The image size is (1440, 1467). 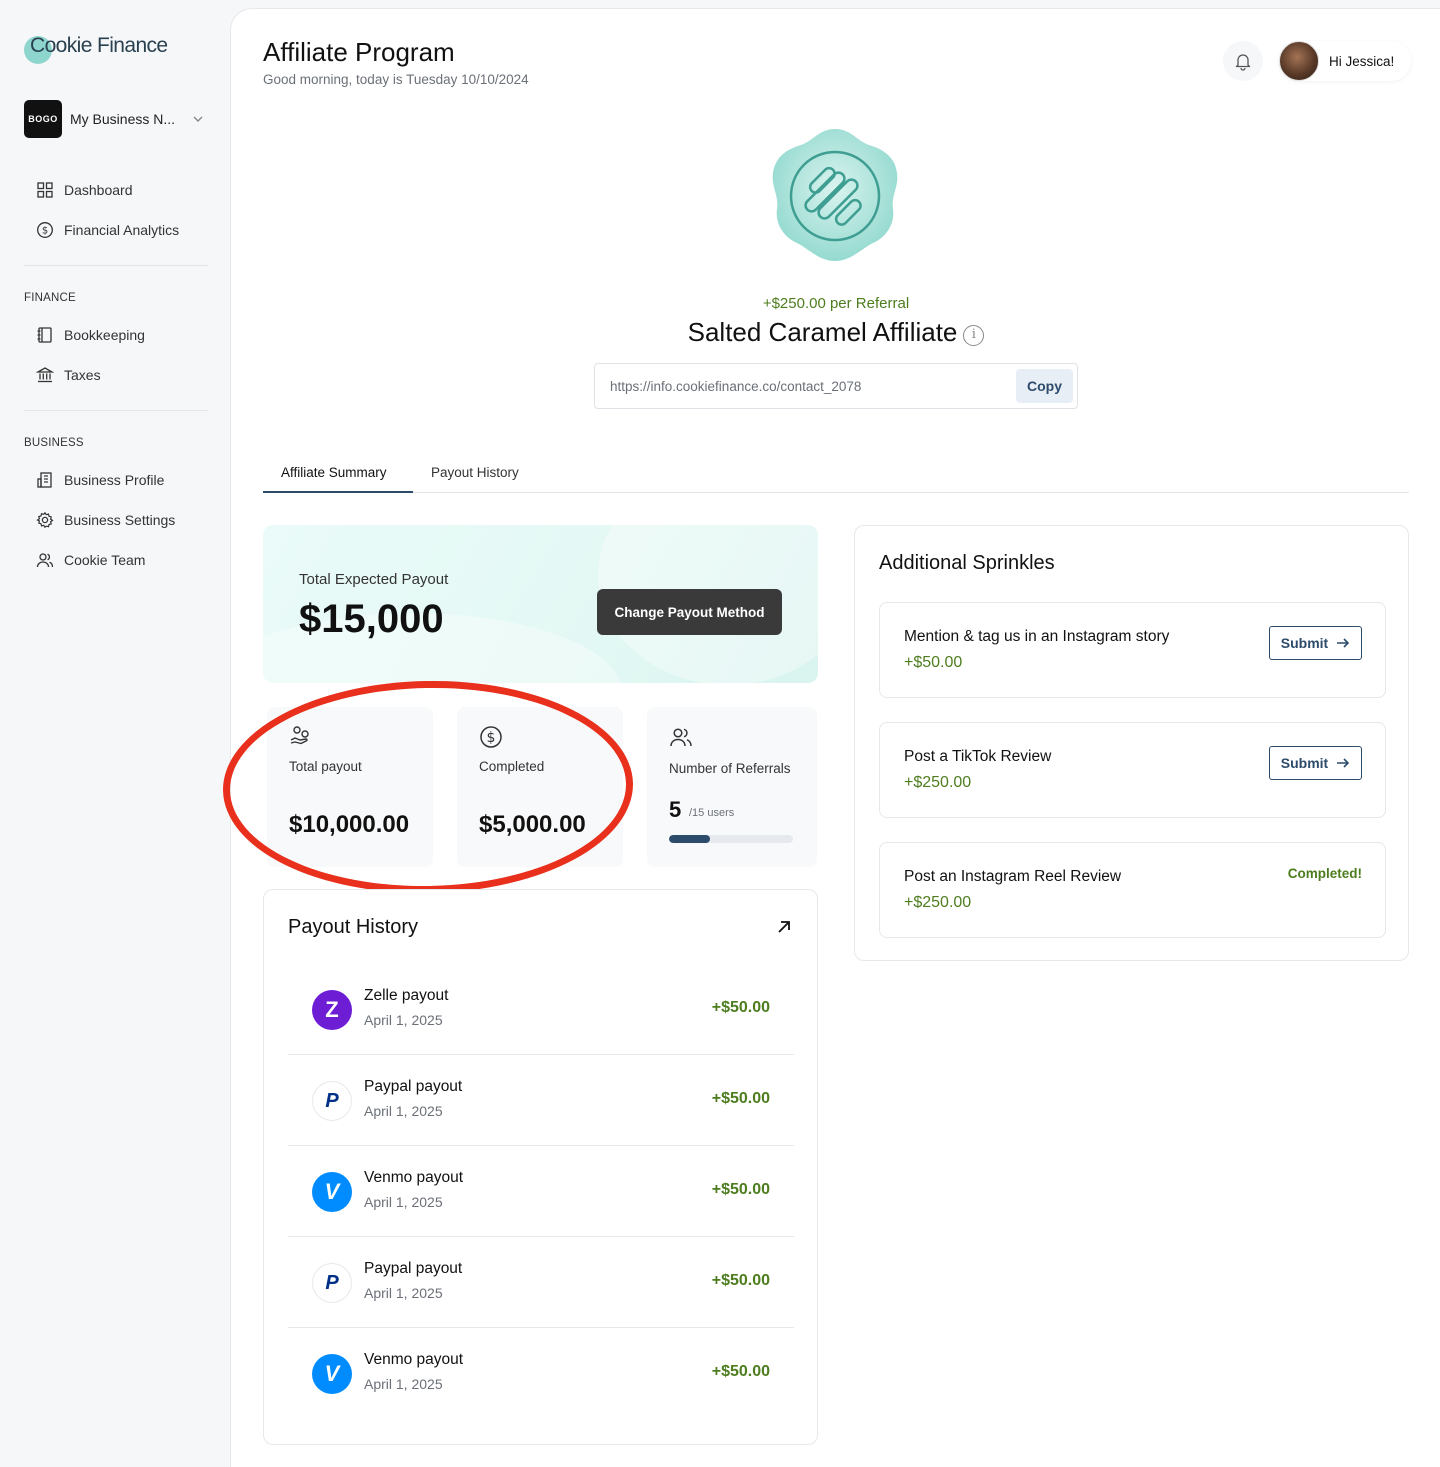 What do you see at coordinates (675, 809) in the screenshot?
I see `referral-count: 5` at bounding box center [675, 809].